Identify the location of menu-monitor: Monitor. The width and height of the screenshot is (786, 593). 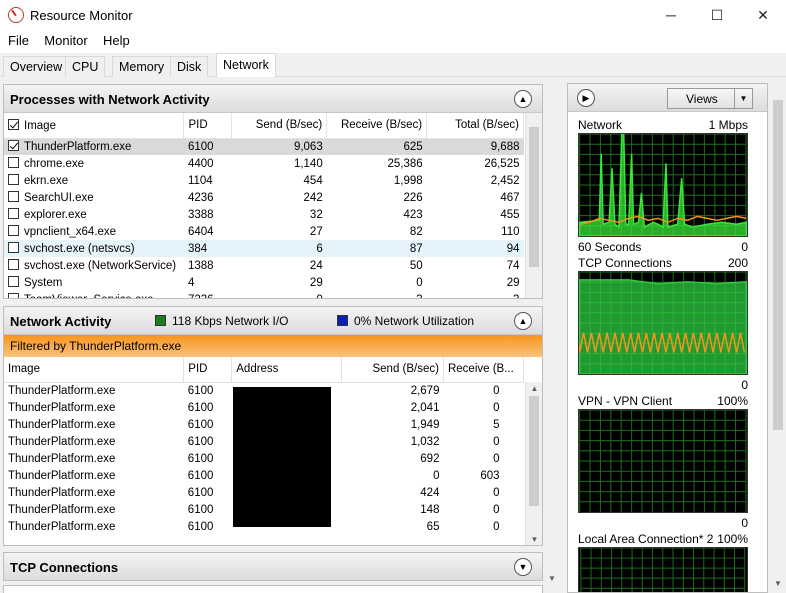
(65, 39).